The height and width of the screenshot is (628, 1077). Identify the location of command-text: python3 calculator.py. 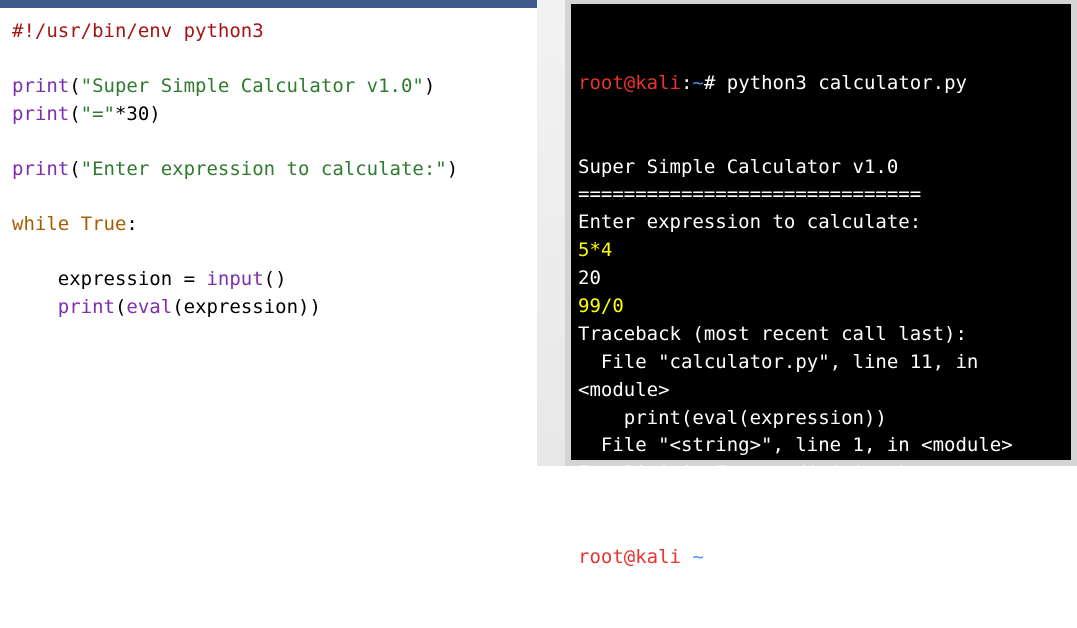
(841, 82).